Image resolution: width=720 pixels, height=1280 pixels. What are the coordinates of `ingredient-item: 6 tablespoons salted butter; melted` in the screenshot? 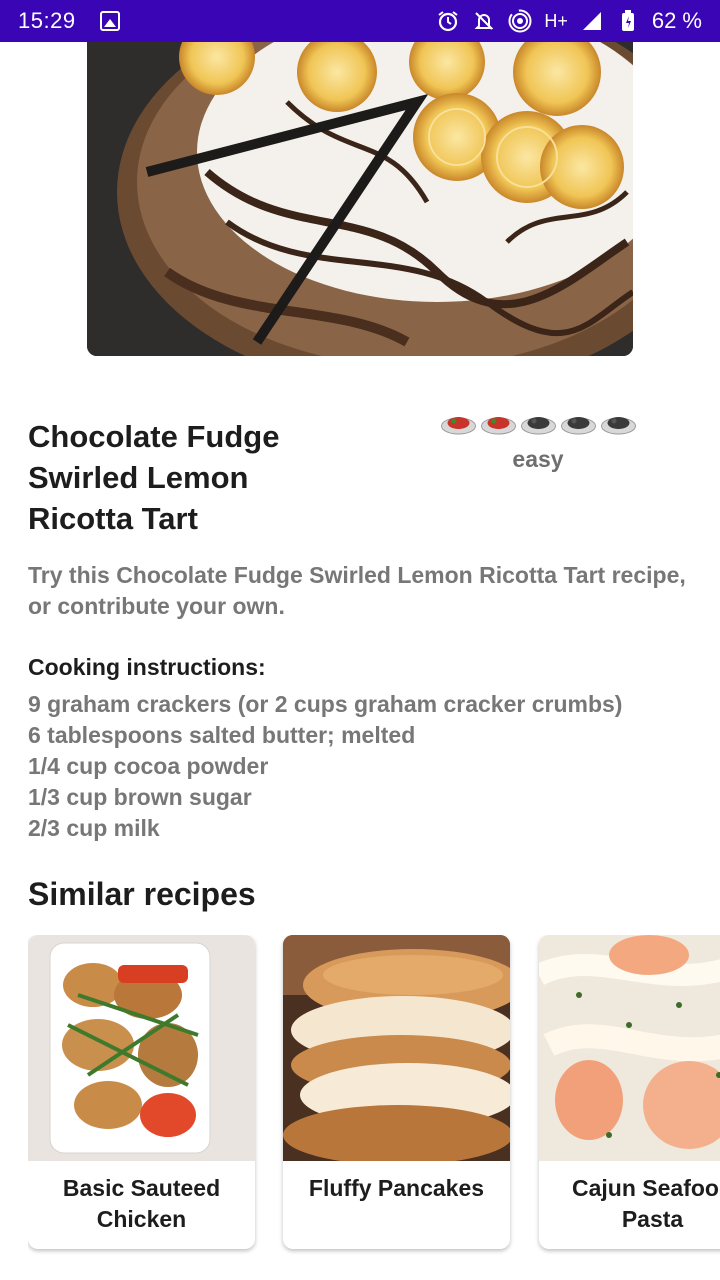 It's located at (222, 735).